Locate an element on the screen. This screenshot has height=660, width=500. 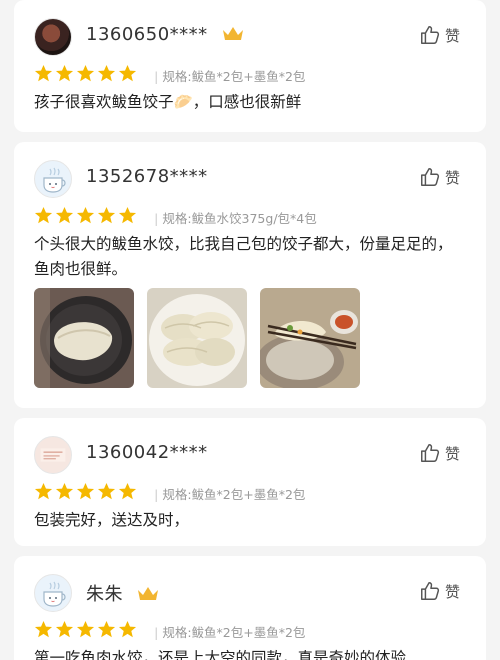
review-text: 孩子很喜欢鲅鱼饺子🥟，口感也很新鲜 is located at coordinates (168, 102).